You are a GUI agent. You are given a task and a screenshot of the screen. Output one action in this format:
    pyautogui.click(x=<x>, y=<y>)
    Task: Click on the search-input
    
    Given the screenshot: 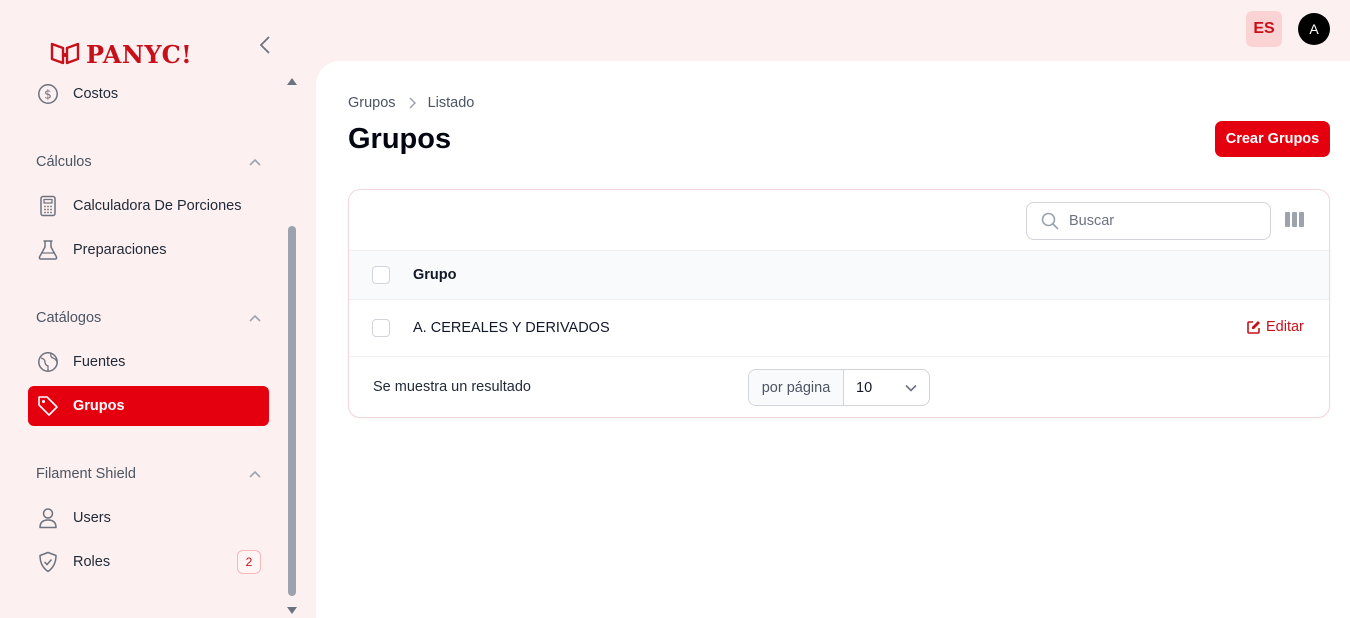 What is the action you would take?
    pyautogui.click(x=1159, y=221)
    